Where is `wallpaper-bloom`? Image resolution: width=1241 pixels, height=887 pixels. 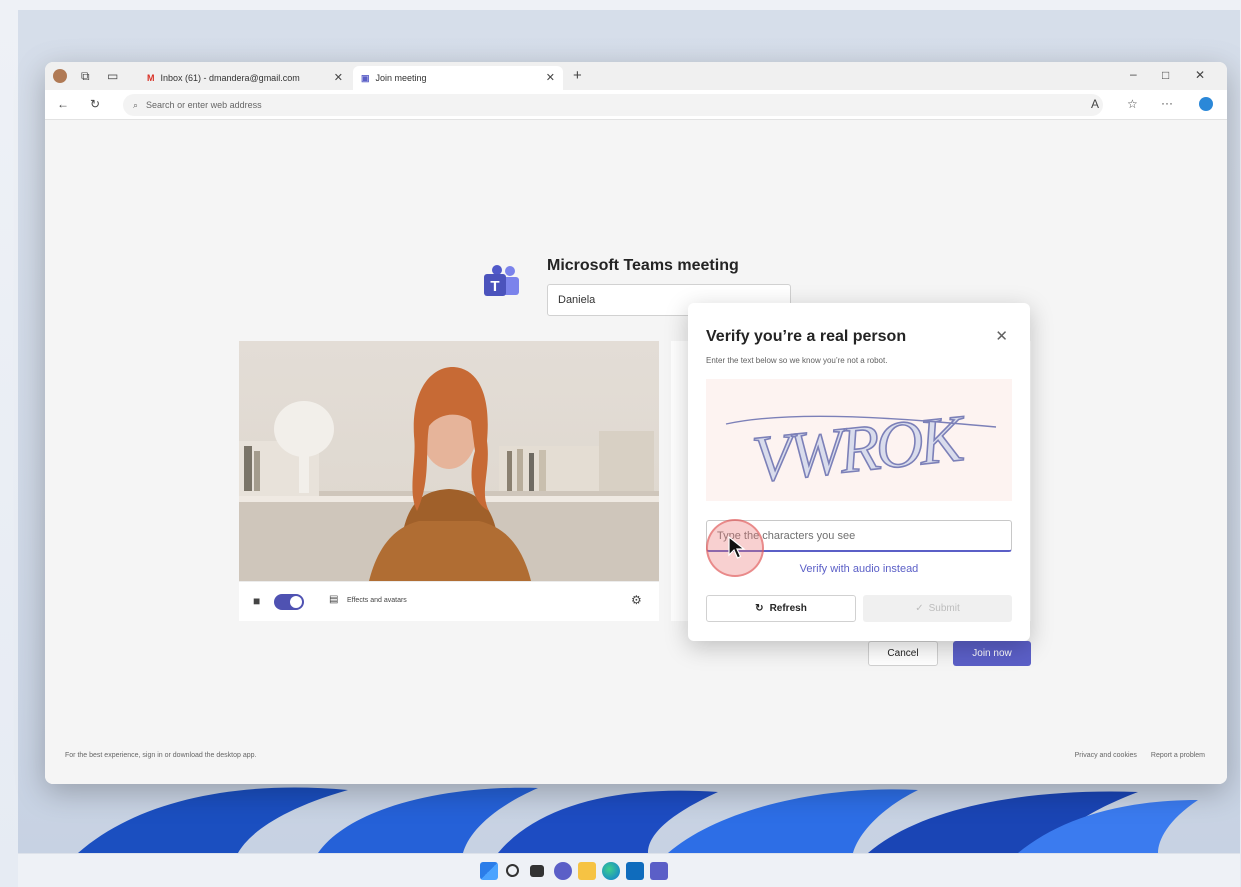 wallpaper-bloom is located at coordinates (638, 820).